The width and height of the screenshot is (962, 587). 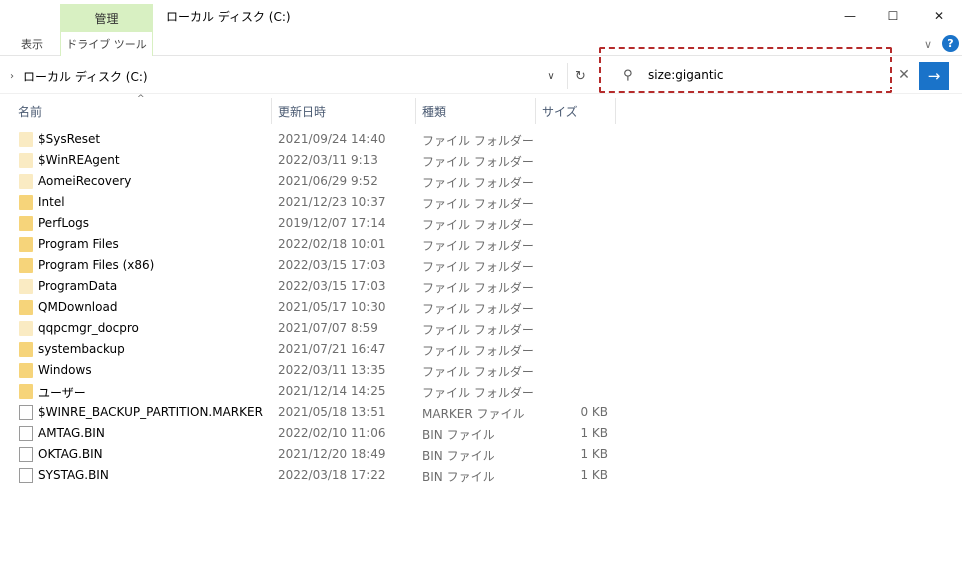 What do you see at coordinates (64, 223) in the screenshot?
I see `file-name: PerfLogs` at bounding box center [64, 223].